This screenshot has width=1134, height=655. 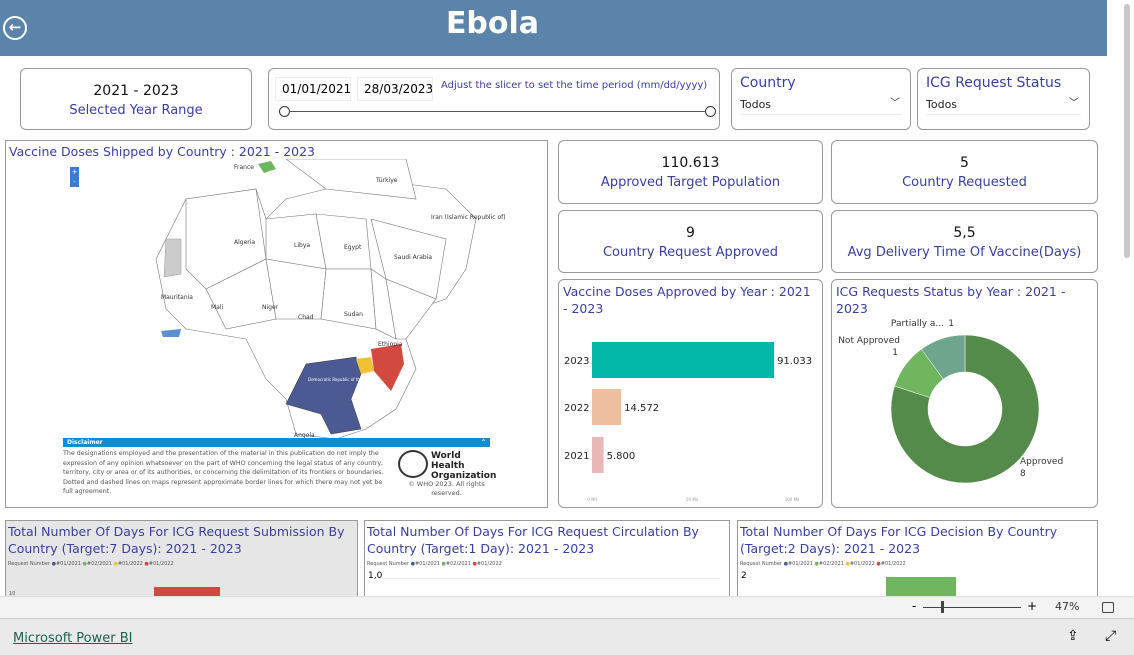 I want to click on map-label: Algeria, so click(x=244, y=242).